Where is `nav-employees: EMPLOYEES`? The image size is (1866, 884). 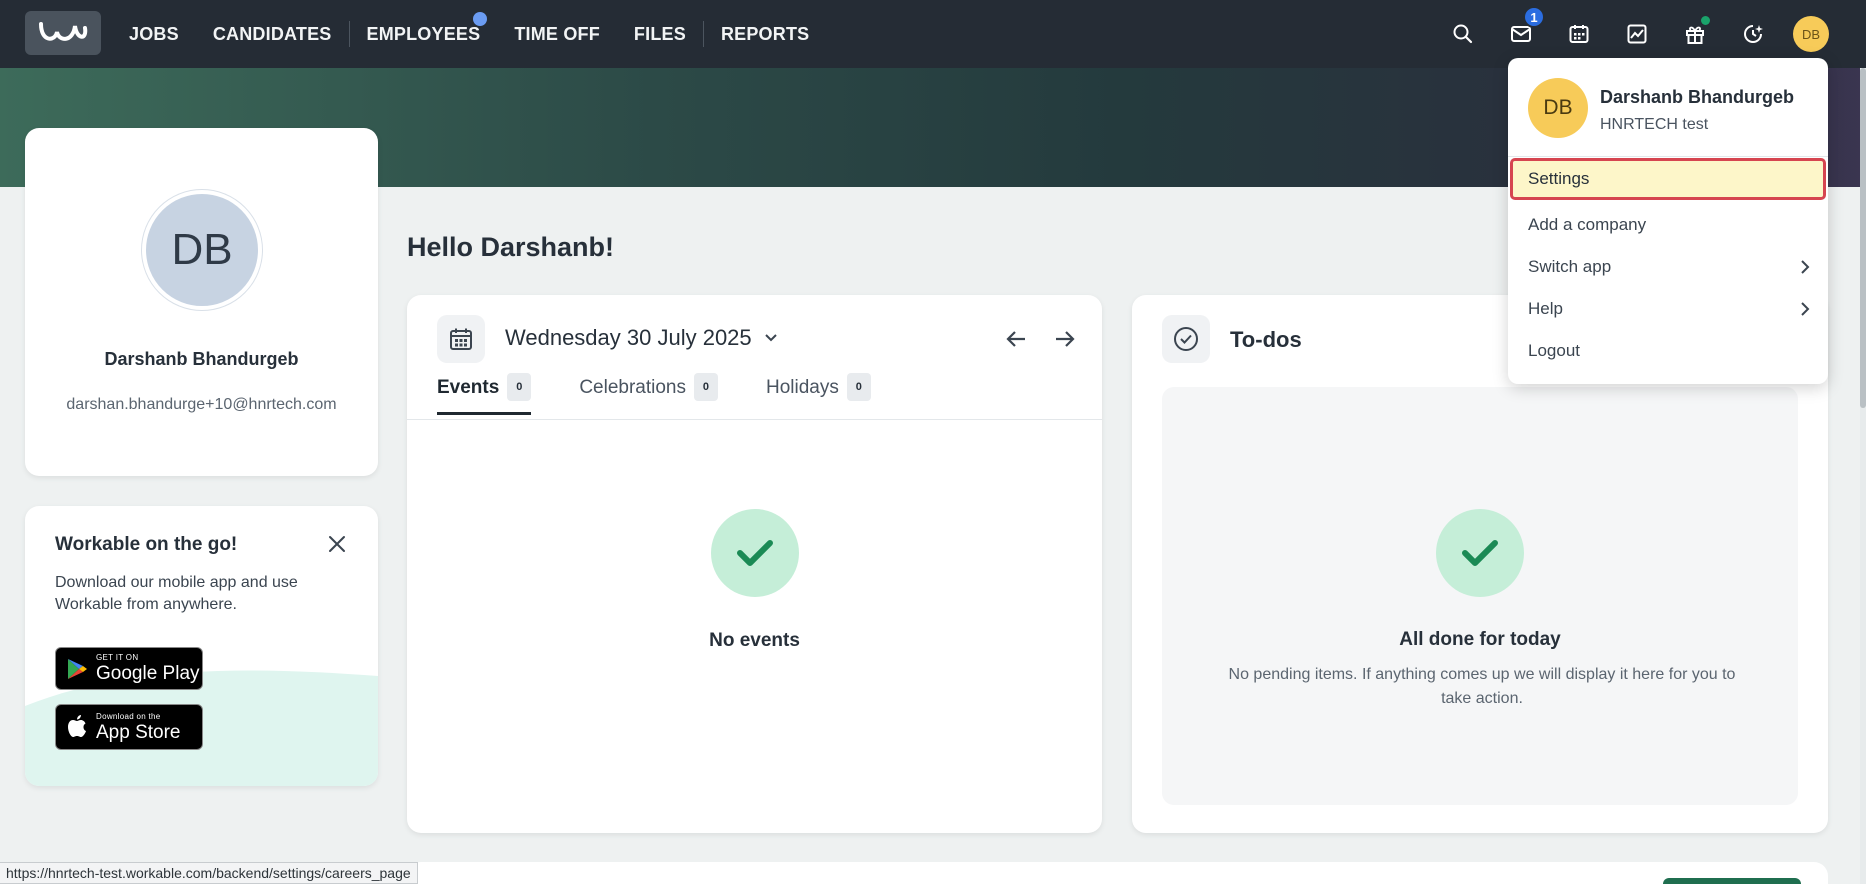 nav-employees: EMPLOYEES is located at coordinates (424, 34).